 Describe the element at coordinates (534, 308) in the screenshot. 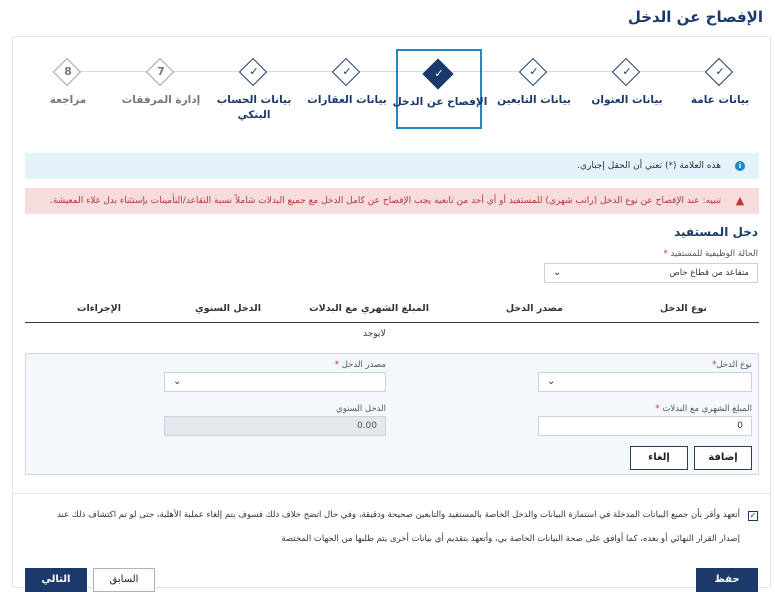

I see `col-income-source: مصدر الدخل` at that location.